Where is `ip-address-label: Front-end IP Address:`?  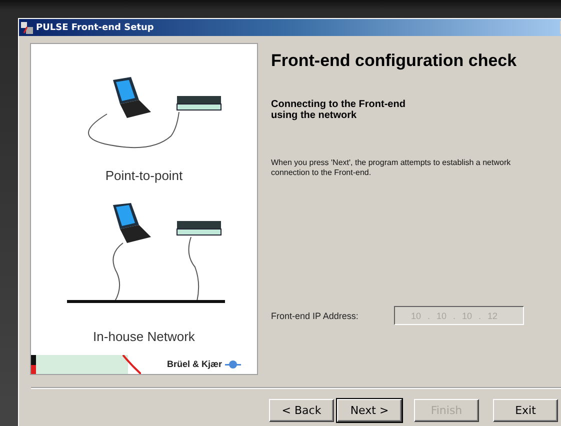 ip-address-label: Front-end IP Address: is located at coordinates (315, 315).